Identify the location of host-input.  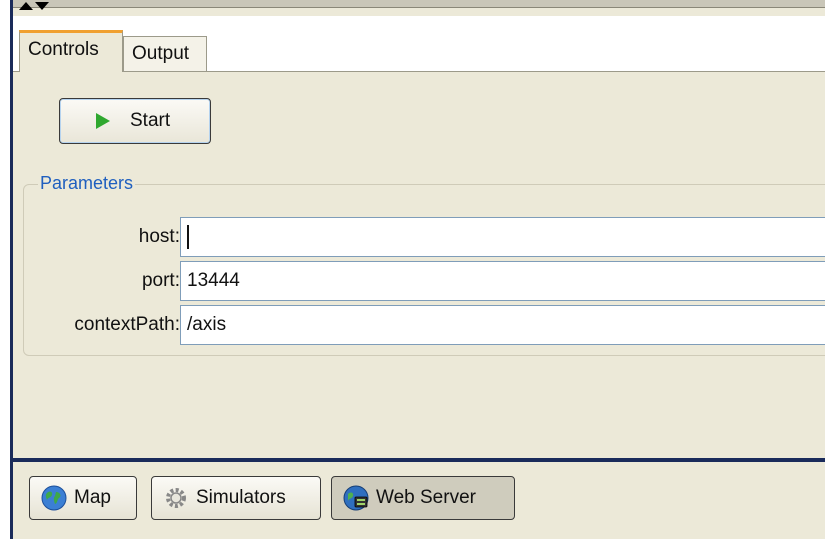
(502, 237).